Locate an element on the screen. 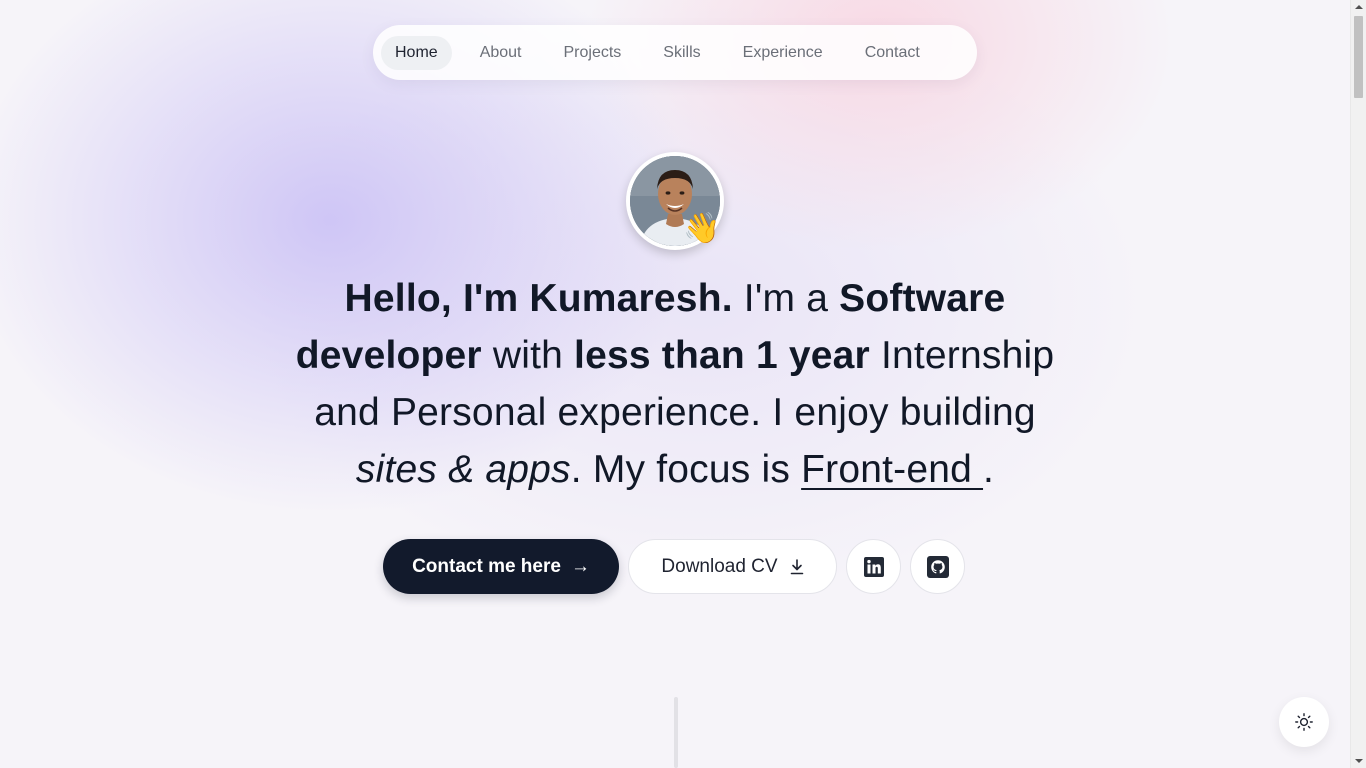 The image size is (1366, 768). download-cv-button: Download CV is located at coordinates (732, 566).